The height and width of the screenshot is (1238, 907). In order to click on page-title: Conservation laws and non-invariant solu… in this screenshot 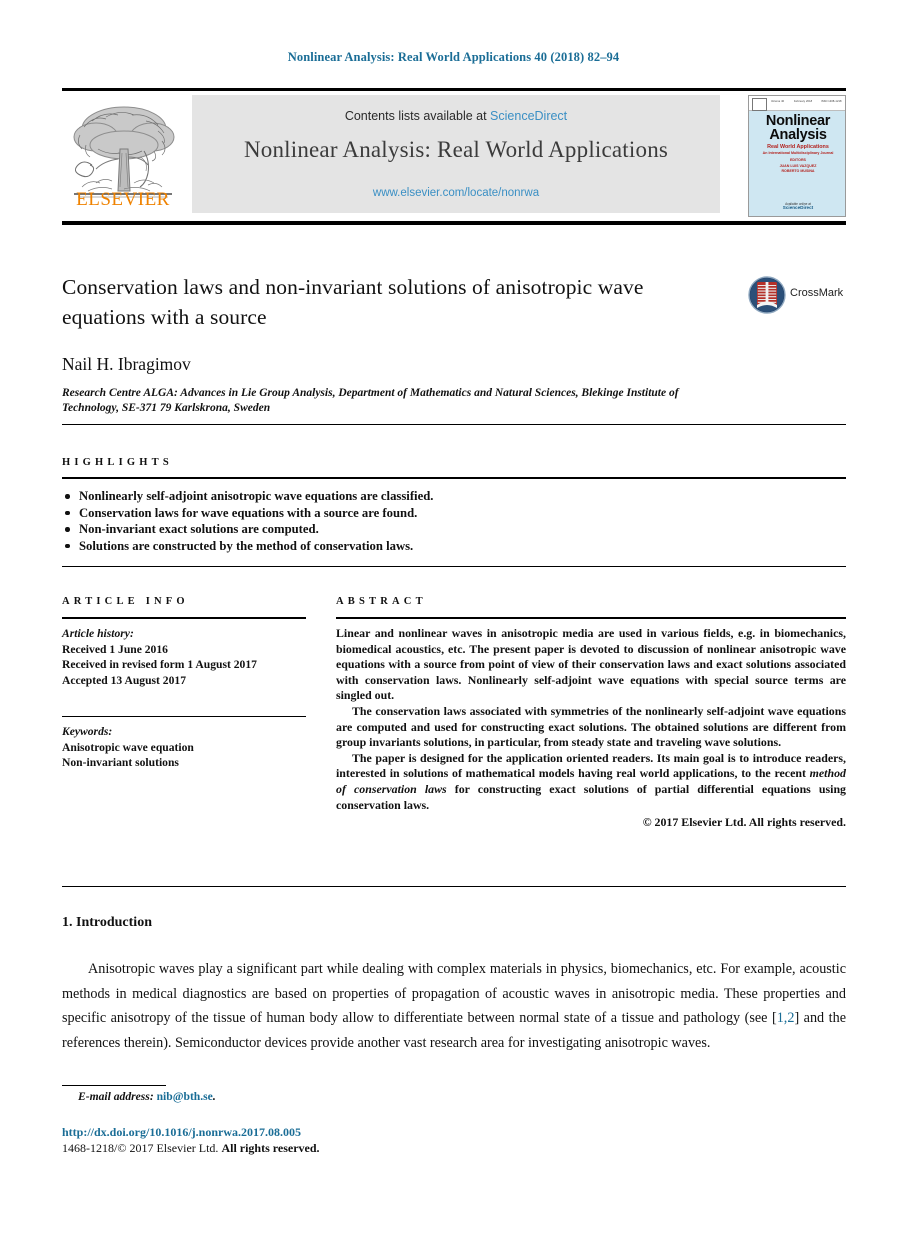, I will do `click(353, 302)`.